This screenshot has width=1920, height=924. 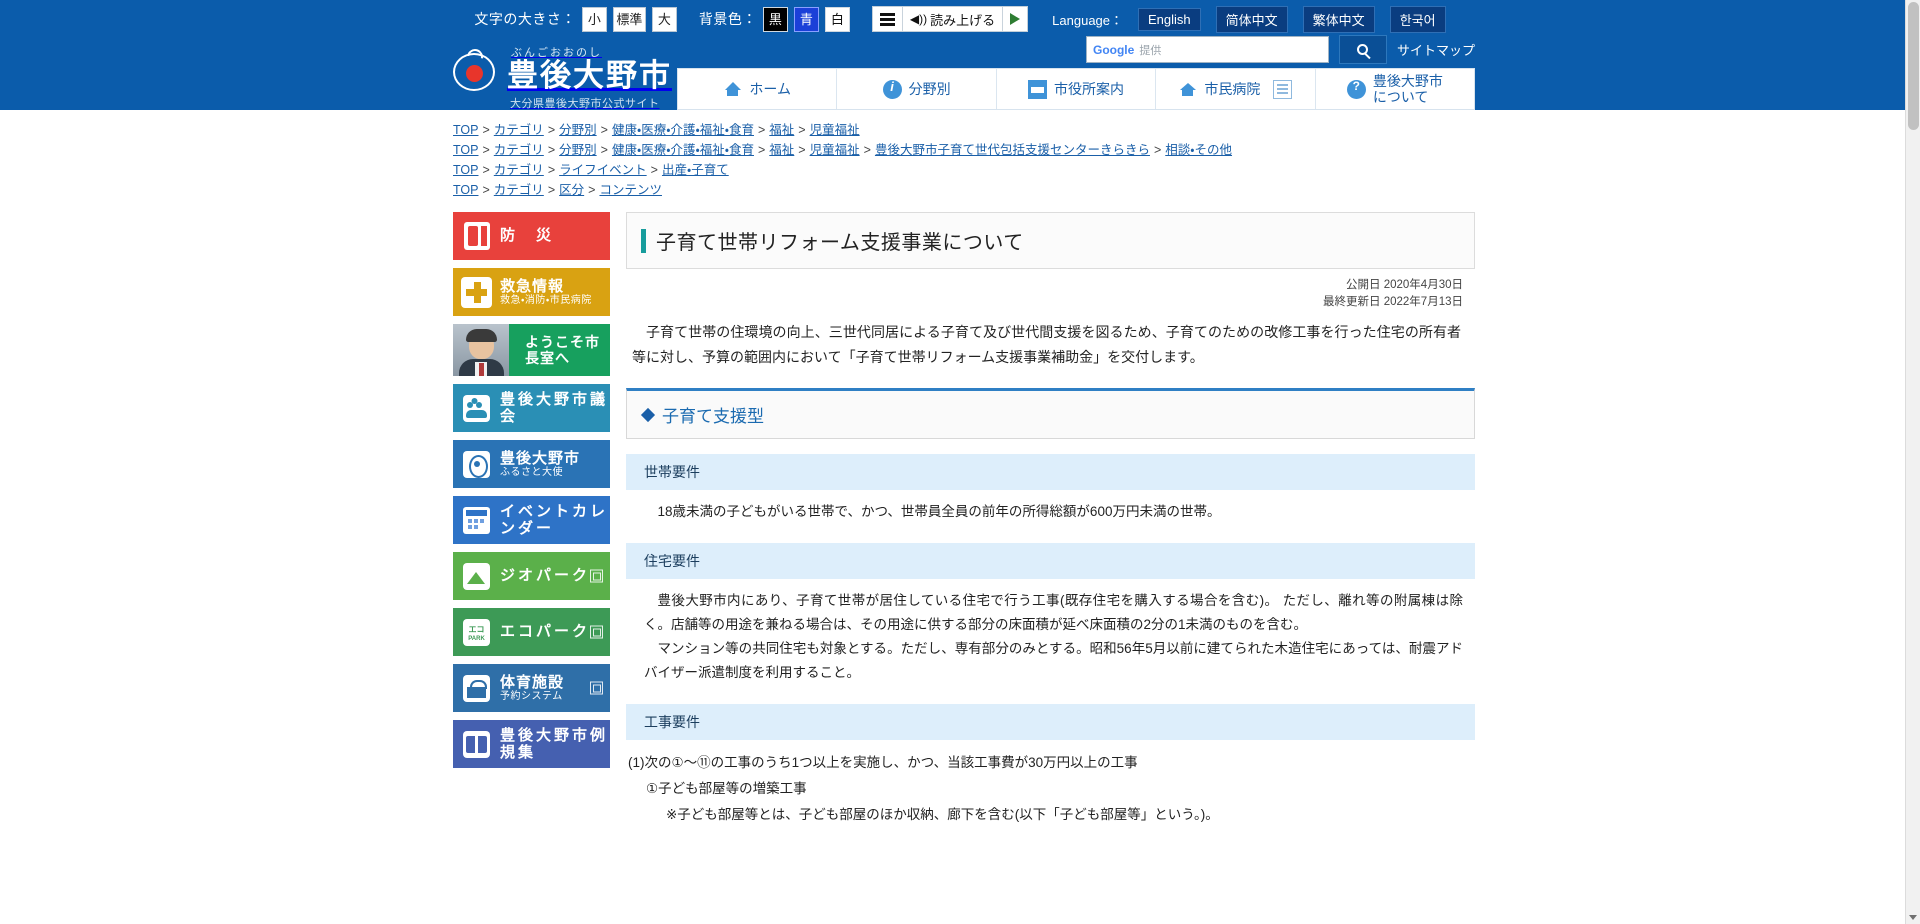 What do you see at coordinates (695, 170) in the screenshot?
I see `breadcrumb-link: 出産・子育て` at bounding box center [695, 170].